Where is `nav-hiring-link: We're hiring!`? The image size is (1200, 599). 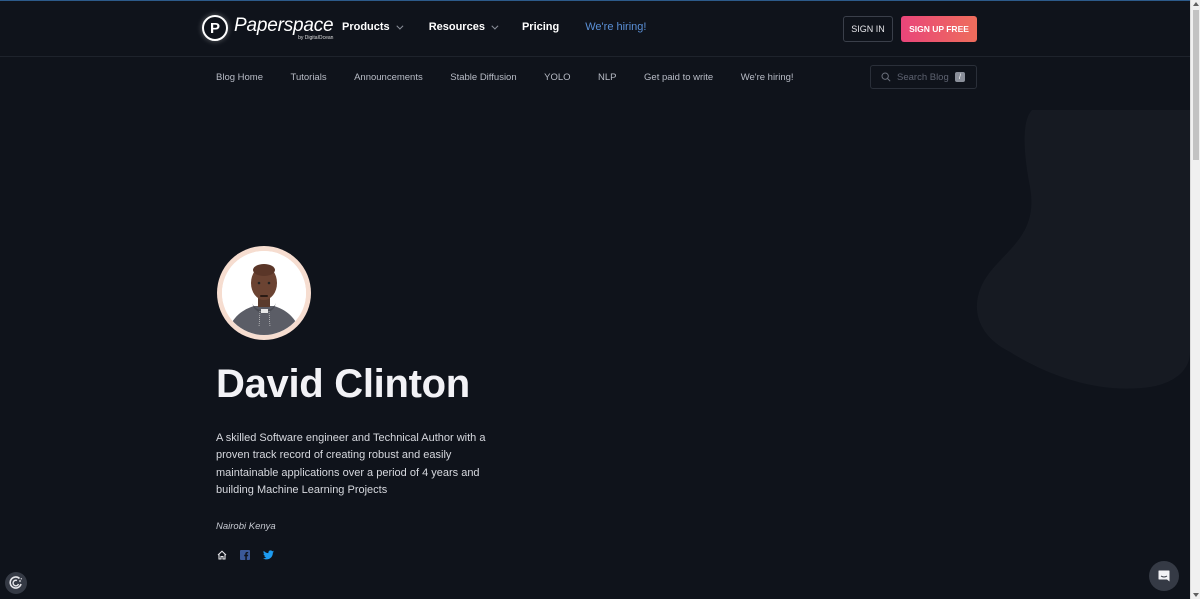 nav-hiring-link: We're hiring! is located at coordinates (615, 27).